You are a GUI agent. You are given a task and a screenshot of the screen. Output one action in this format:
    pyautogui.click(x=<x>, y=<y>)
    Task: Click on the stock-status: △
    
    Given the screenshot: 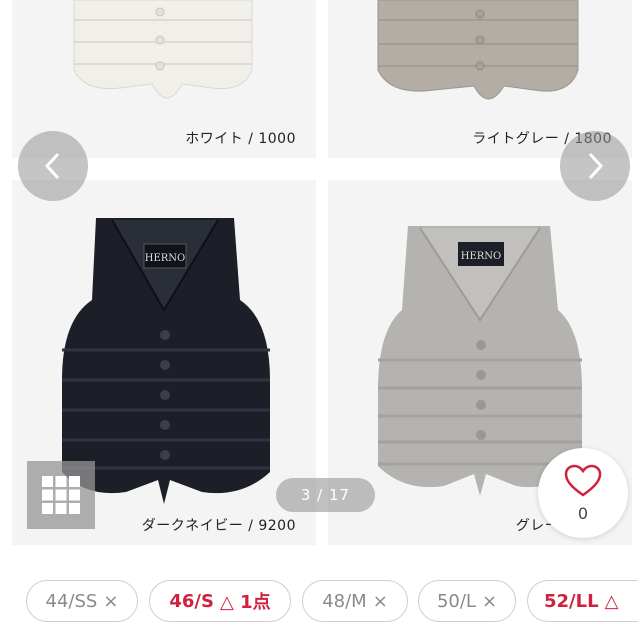 What is the action you would take?
    pyautogui.click(x=611, y=601)
    